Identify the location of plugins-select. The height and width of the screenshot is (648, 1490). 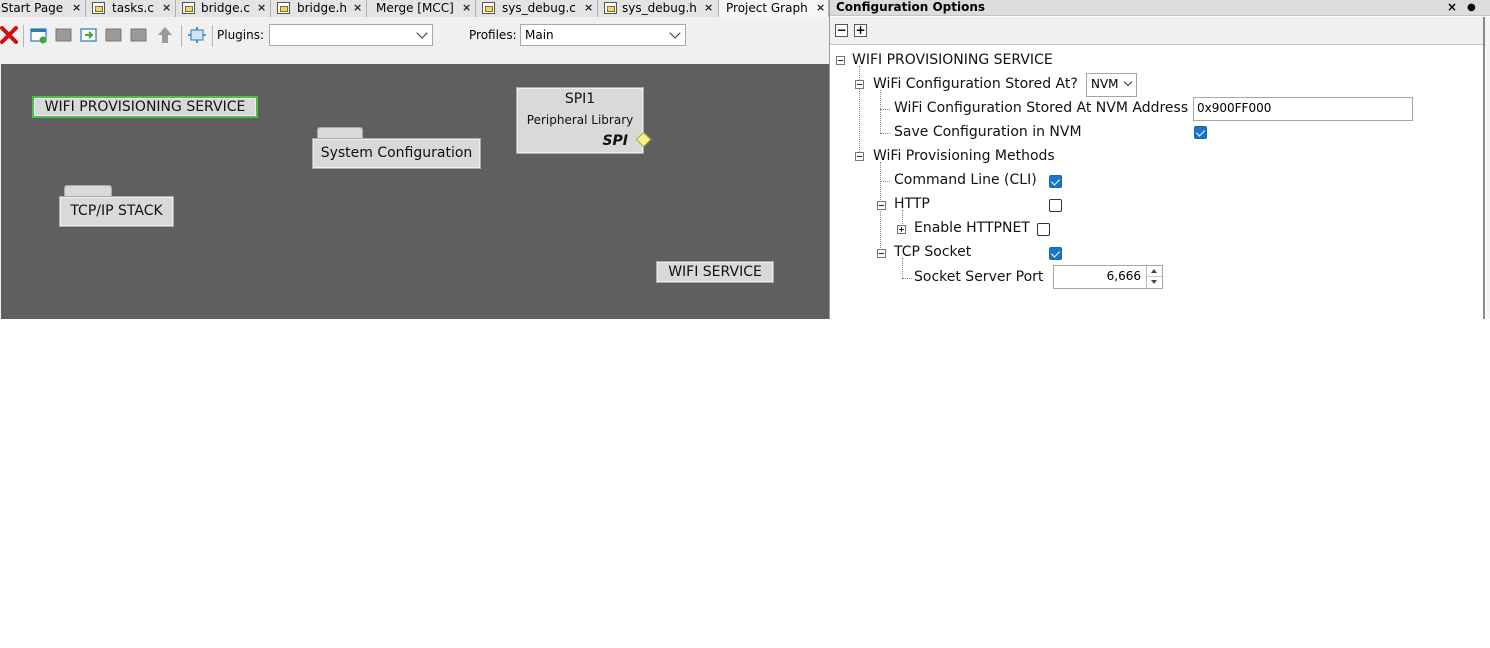
(351, 35).